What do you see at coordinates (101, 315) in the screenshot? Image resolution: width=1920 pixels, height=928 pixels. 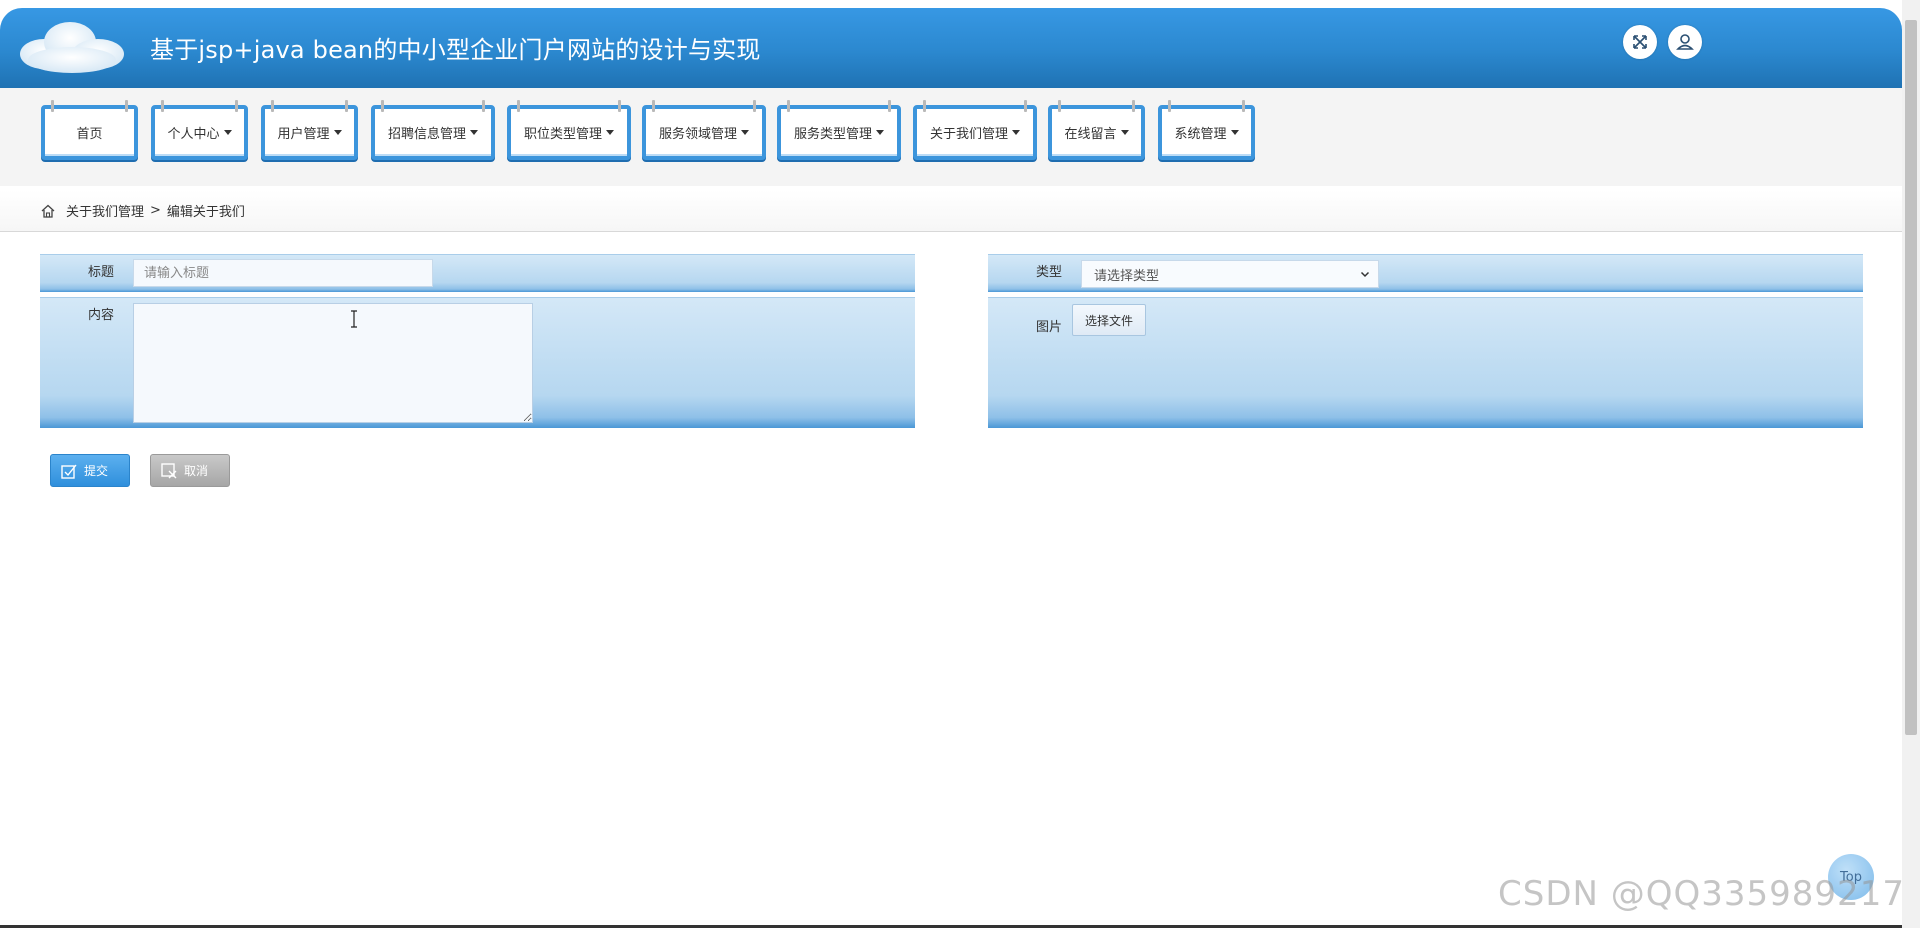 I see `content-label: 内容` at bounding box center [101, 315].